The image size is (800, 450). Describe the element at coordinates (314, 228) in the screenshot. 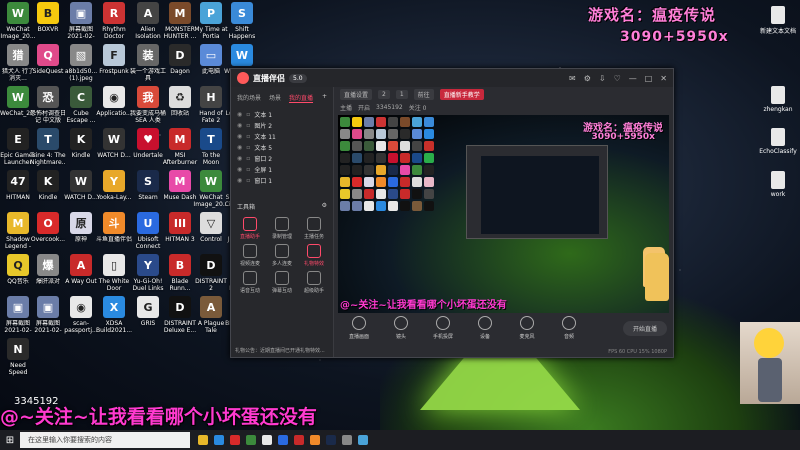

I see `tool-button: 主播任务` at that location.